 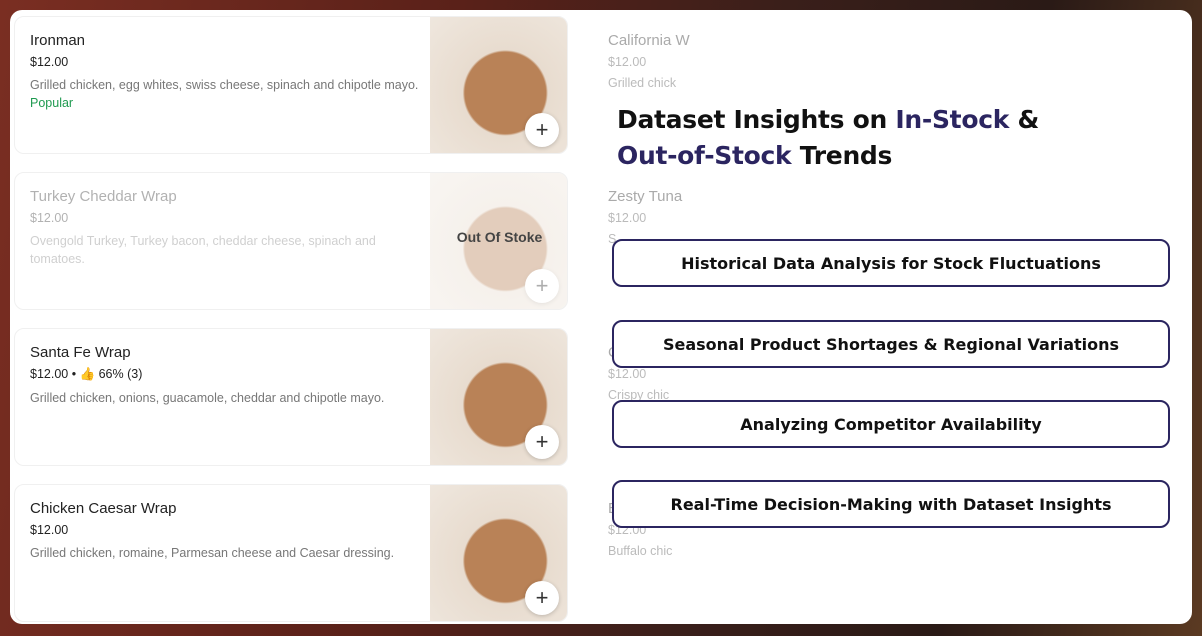 What do you see at coordinates (1024, 119) in the screenshot?
I see `title-text: &` at bounding box center [1024, 119].